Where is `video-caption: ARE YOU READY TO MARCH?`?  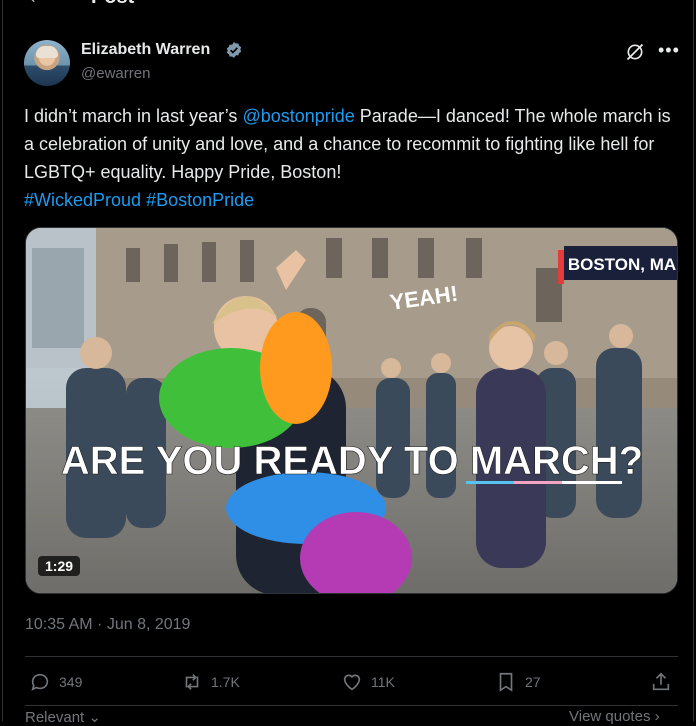
video-caption: ARE YOU READY TO MARCH? is located at coordinates (352, 461).